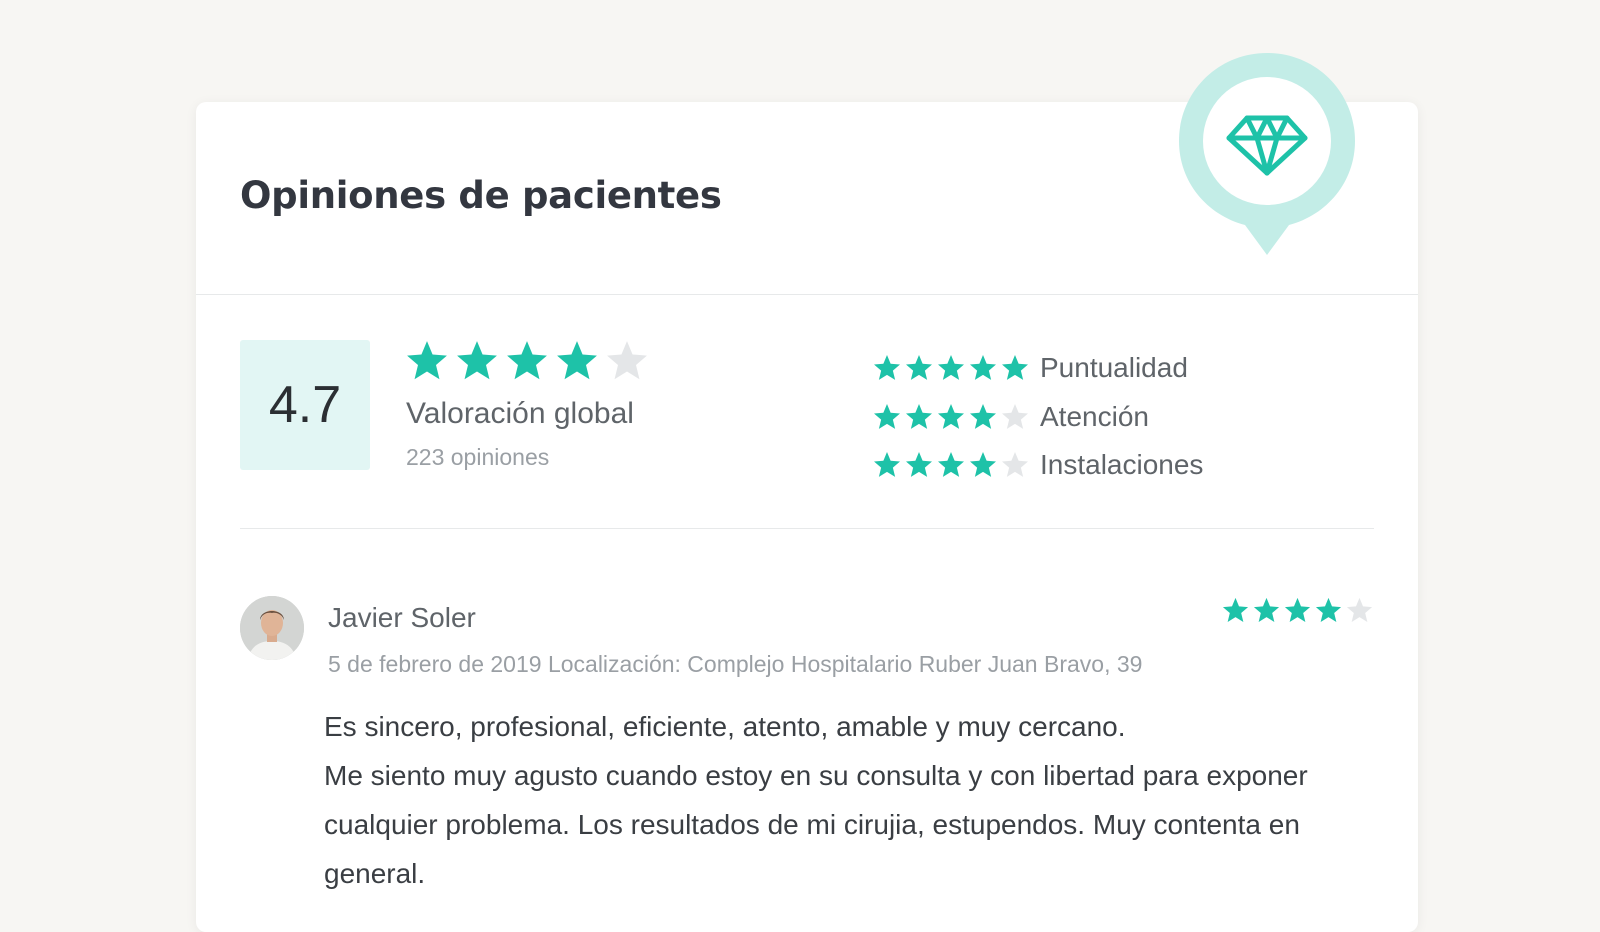  I want to click on page-title: Opiniones de pacientes, so click(481, 195).